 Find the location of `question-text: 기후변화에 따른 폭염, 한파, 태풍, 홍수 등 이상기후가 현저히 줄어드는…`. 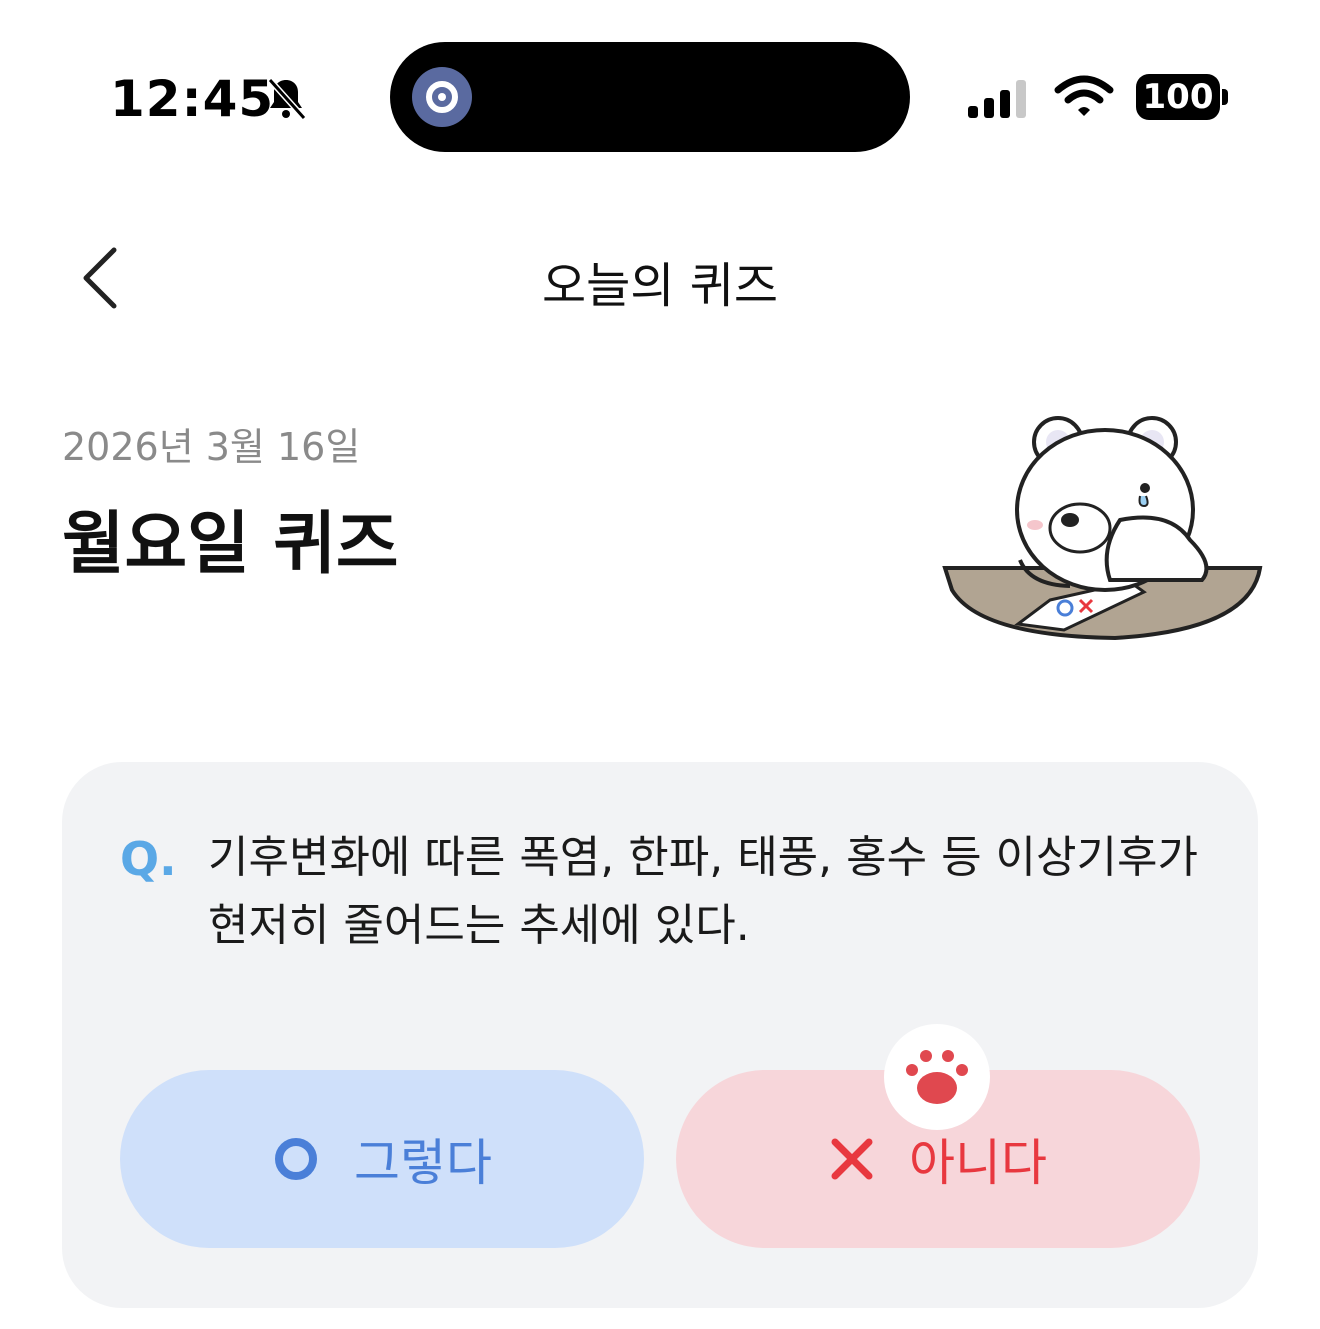

question-text: 기후변화에 따른 폭염, 한파, 태풍, 홍수 등 이상기후가 현저히 줄어드는… is located at coordinates (703, 891).